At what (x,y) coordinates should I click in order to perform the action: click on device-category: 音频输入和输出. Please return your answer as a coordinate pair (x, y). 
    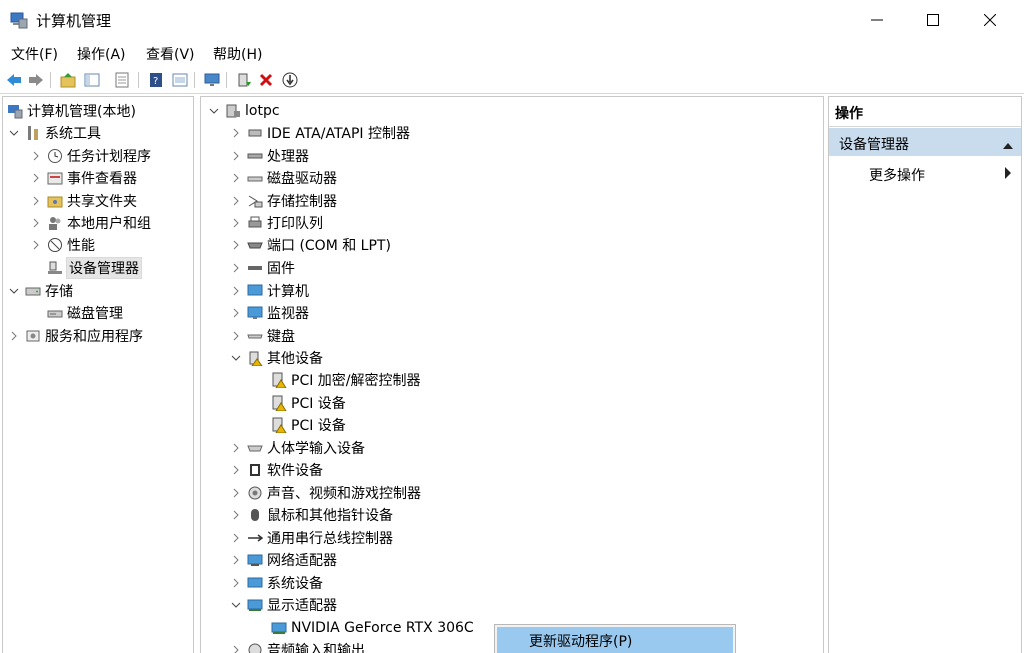
    Looking at the image, I should click on (297, 646).